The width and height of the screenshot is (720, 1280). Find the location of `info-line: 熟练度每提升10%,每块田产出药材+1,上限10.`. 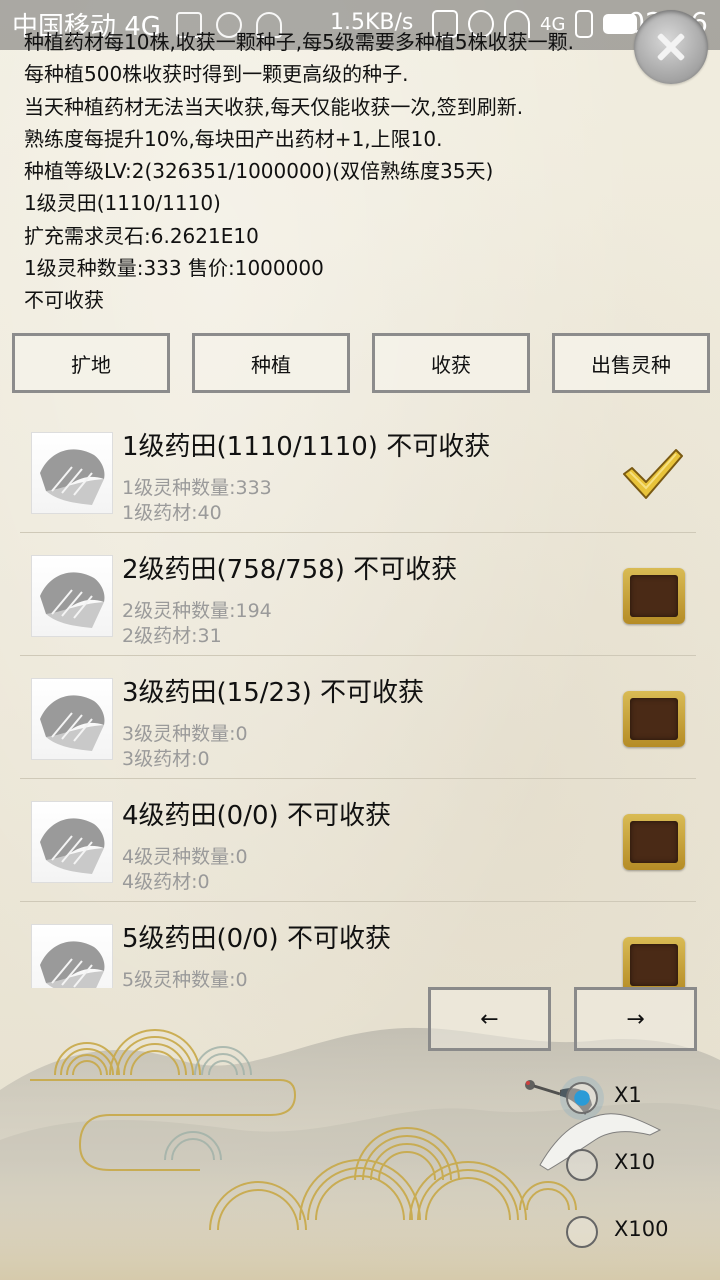

info-line: 熟练度每提升10%,每块田产出药材+1,上限10. is located at coordinates (233, 138).